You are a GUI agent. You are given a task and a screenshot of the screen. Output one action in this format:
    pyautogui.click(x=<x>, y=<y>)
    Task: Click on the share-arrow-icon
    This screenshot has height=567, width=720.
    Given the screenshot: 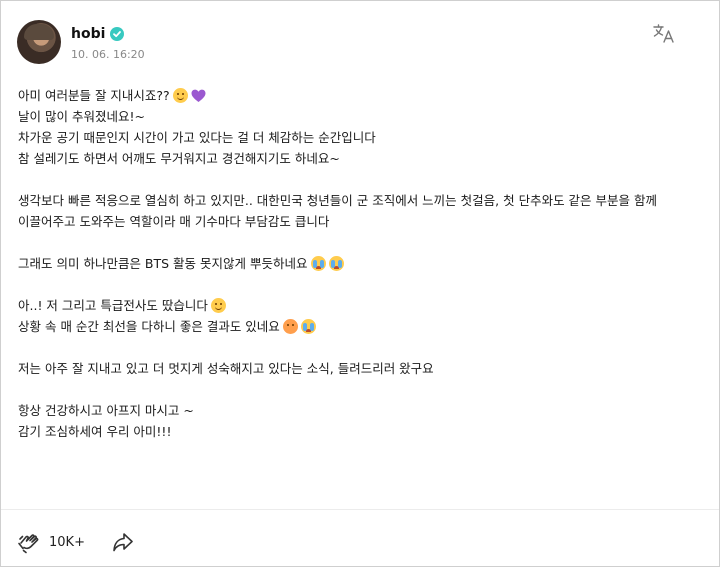 What is the action you would take?
    pyautogui.click(x=123, y=542)
    